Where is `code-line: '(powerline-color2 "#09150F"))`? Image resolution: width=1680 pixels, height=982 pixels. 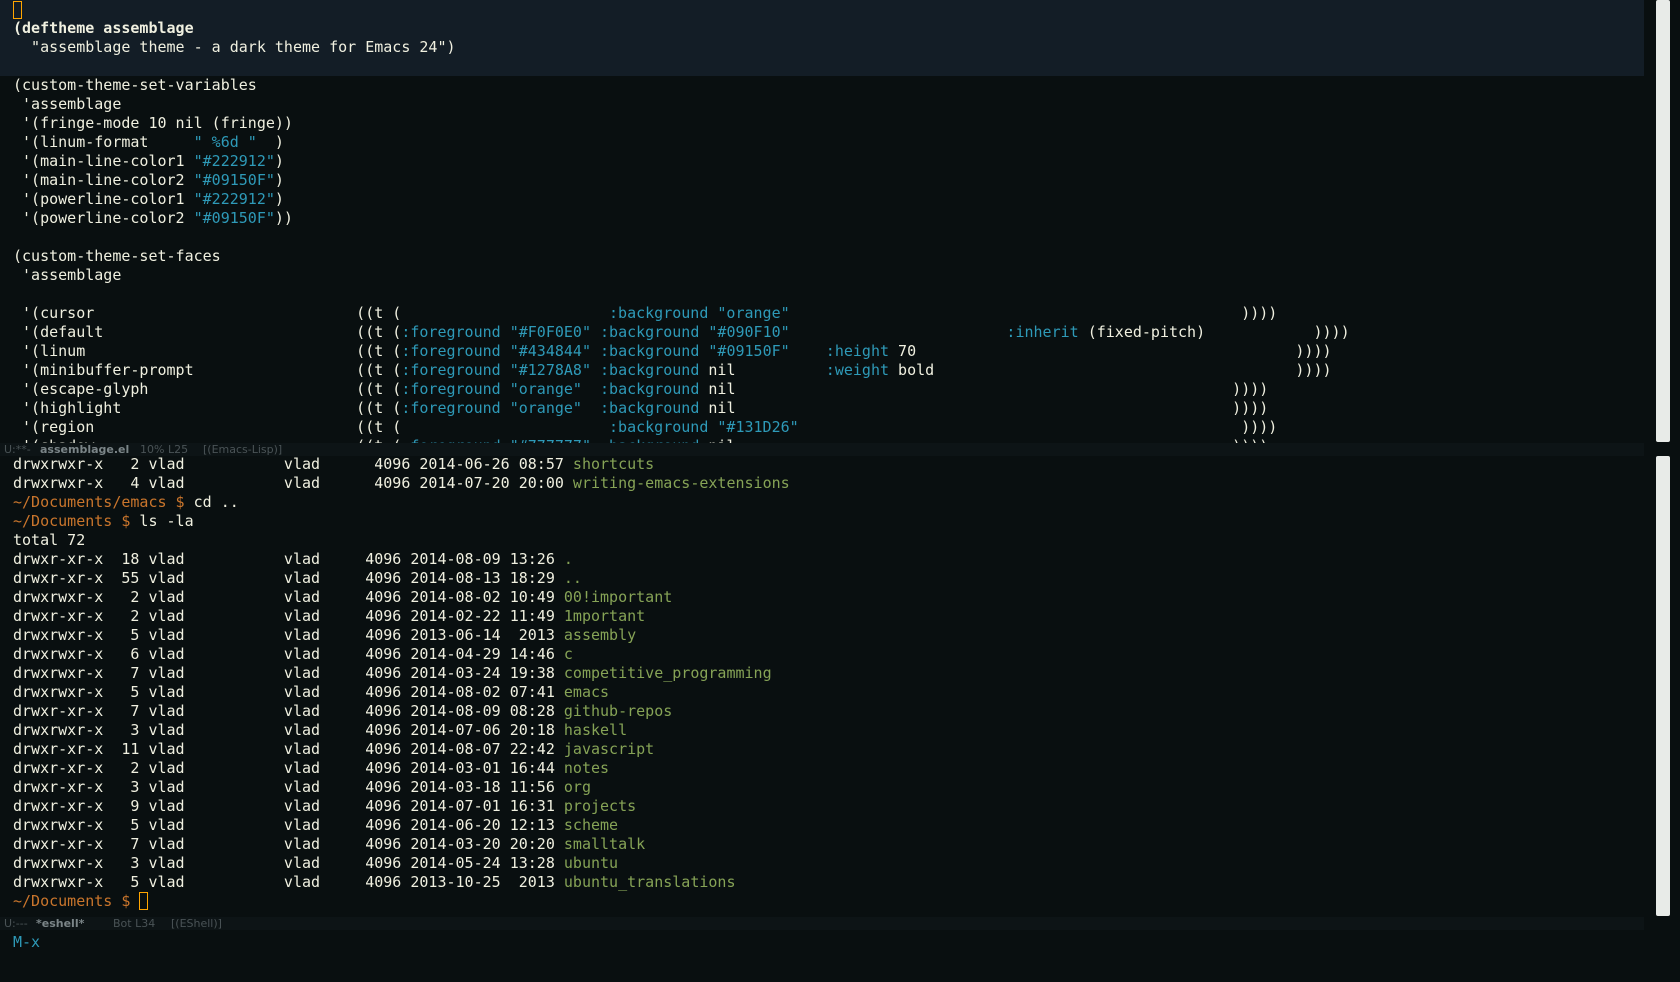
code-line: '(powerline-color2 "#09150F")) is located at coordinates (153, 218).